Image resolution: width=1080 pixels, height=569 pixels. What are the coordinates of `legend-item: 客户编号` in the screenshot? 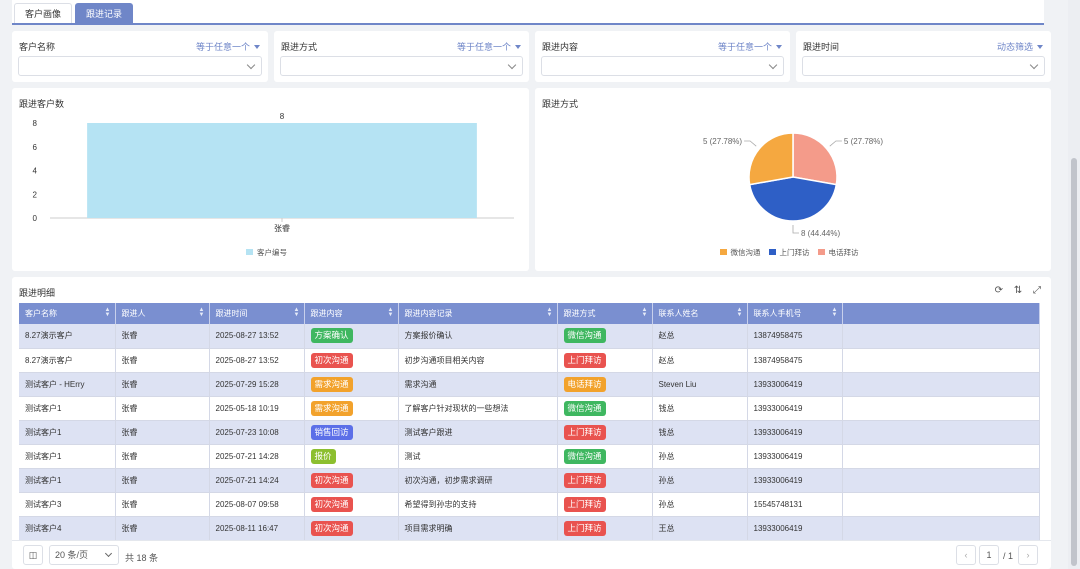 It's located at (266, 252).